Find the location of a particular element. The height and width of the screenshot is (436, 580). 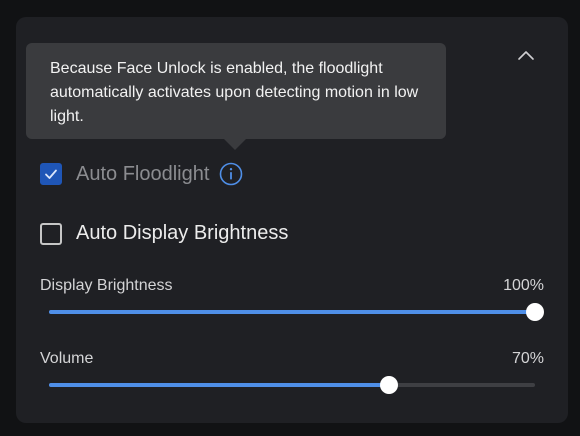

checkmark-icon is located at coordinates (51, 174).